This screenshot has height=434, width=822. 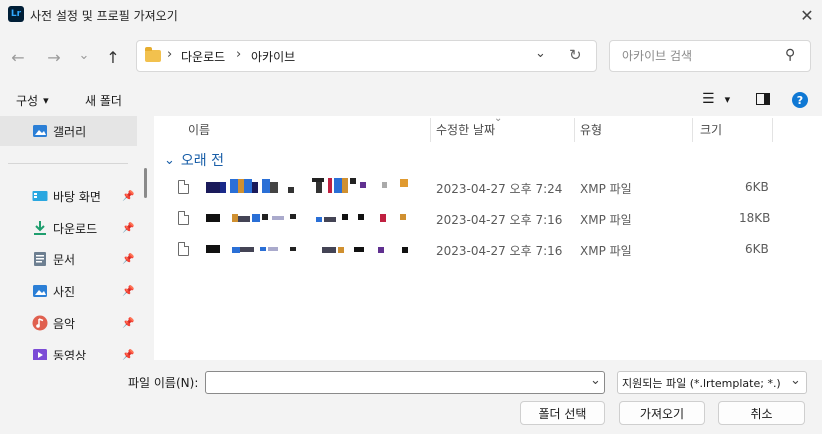 I want to click on import-button: 가져오기, so click(x=662, y=413).